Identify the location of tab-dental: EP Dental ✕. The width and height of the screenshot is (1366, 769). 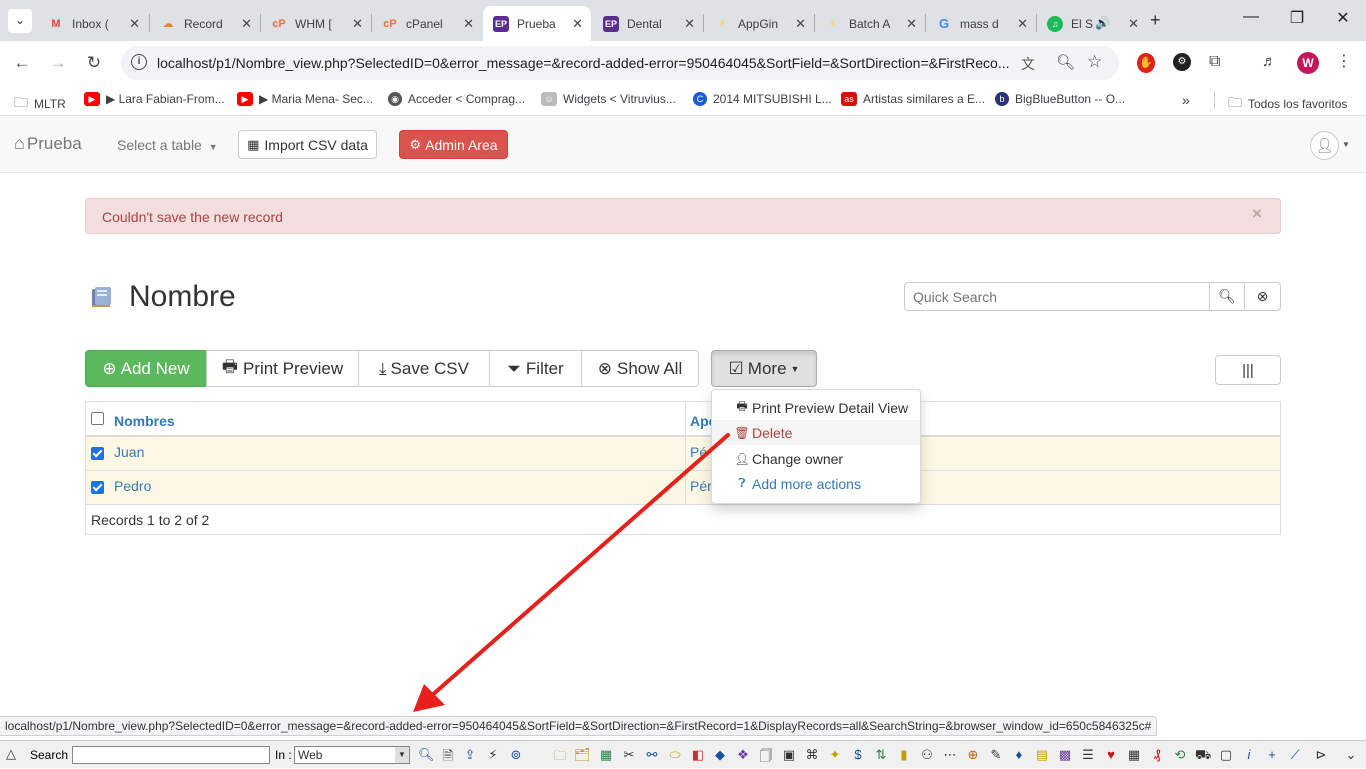
(648, 23).